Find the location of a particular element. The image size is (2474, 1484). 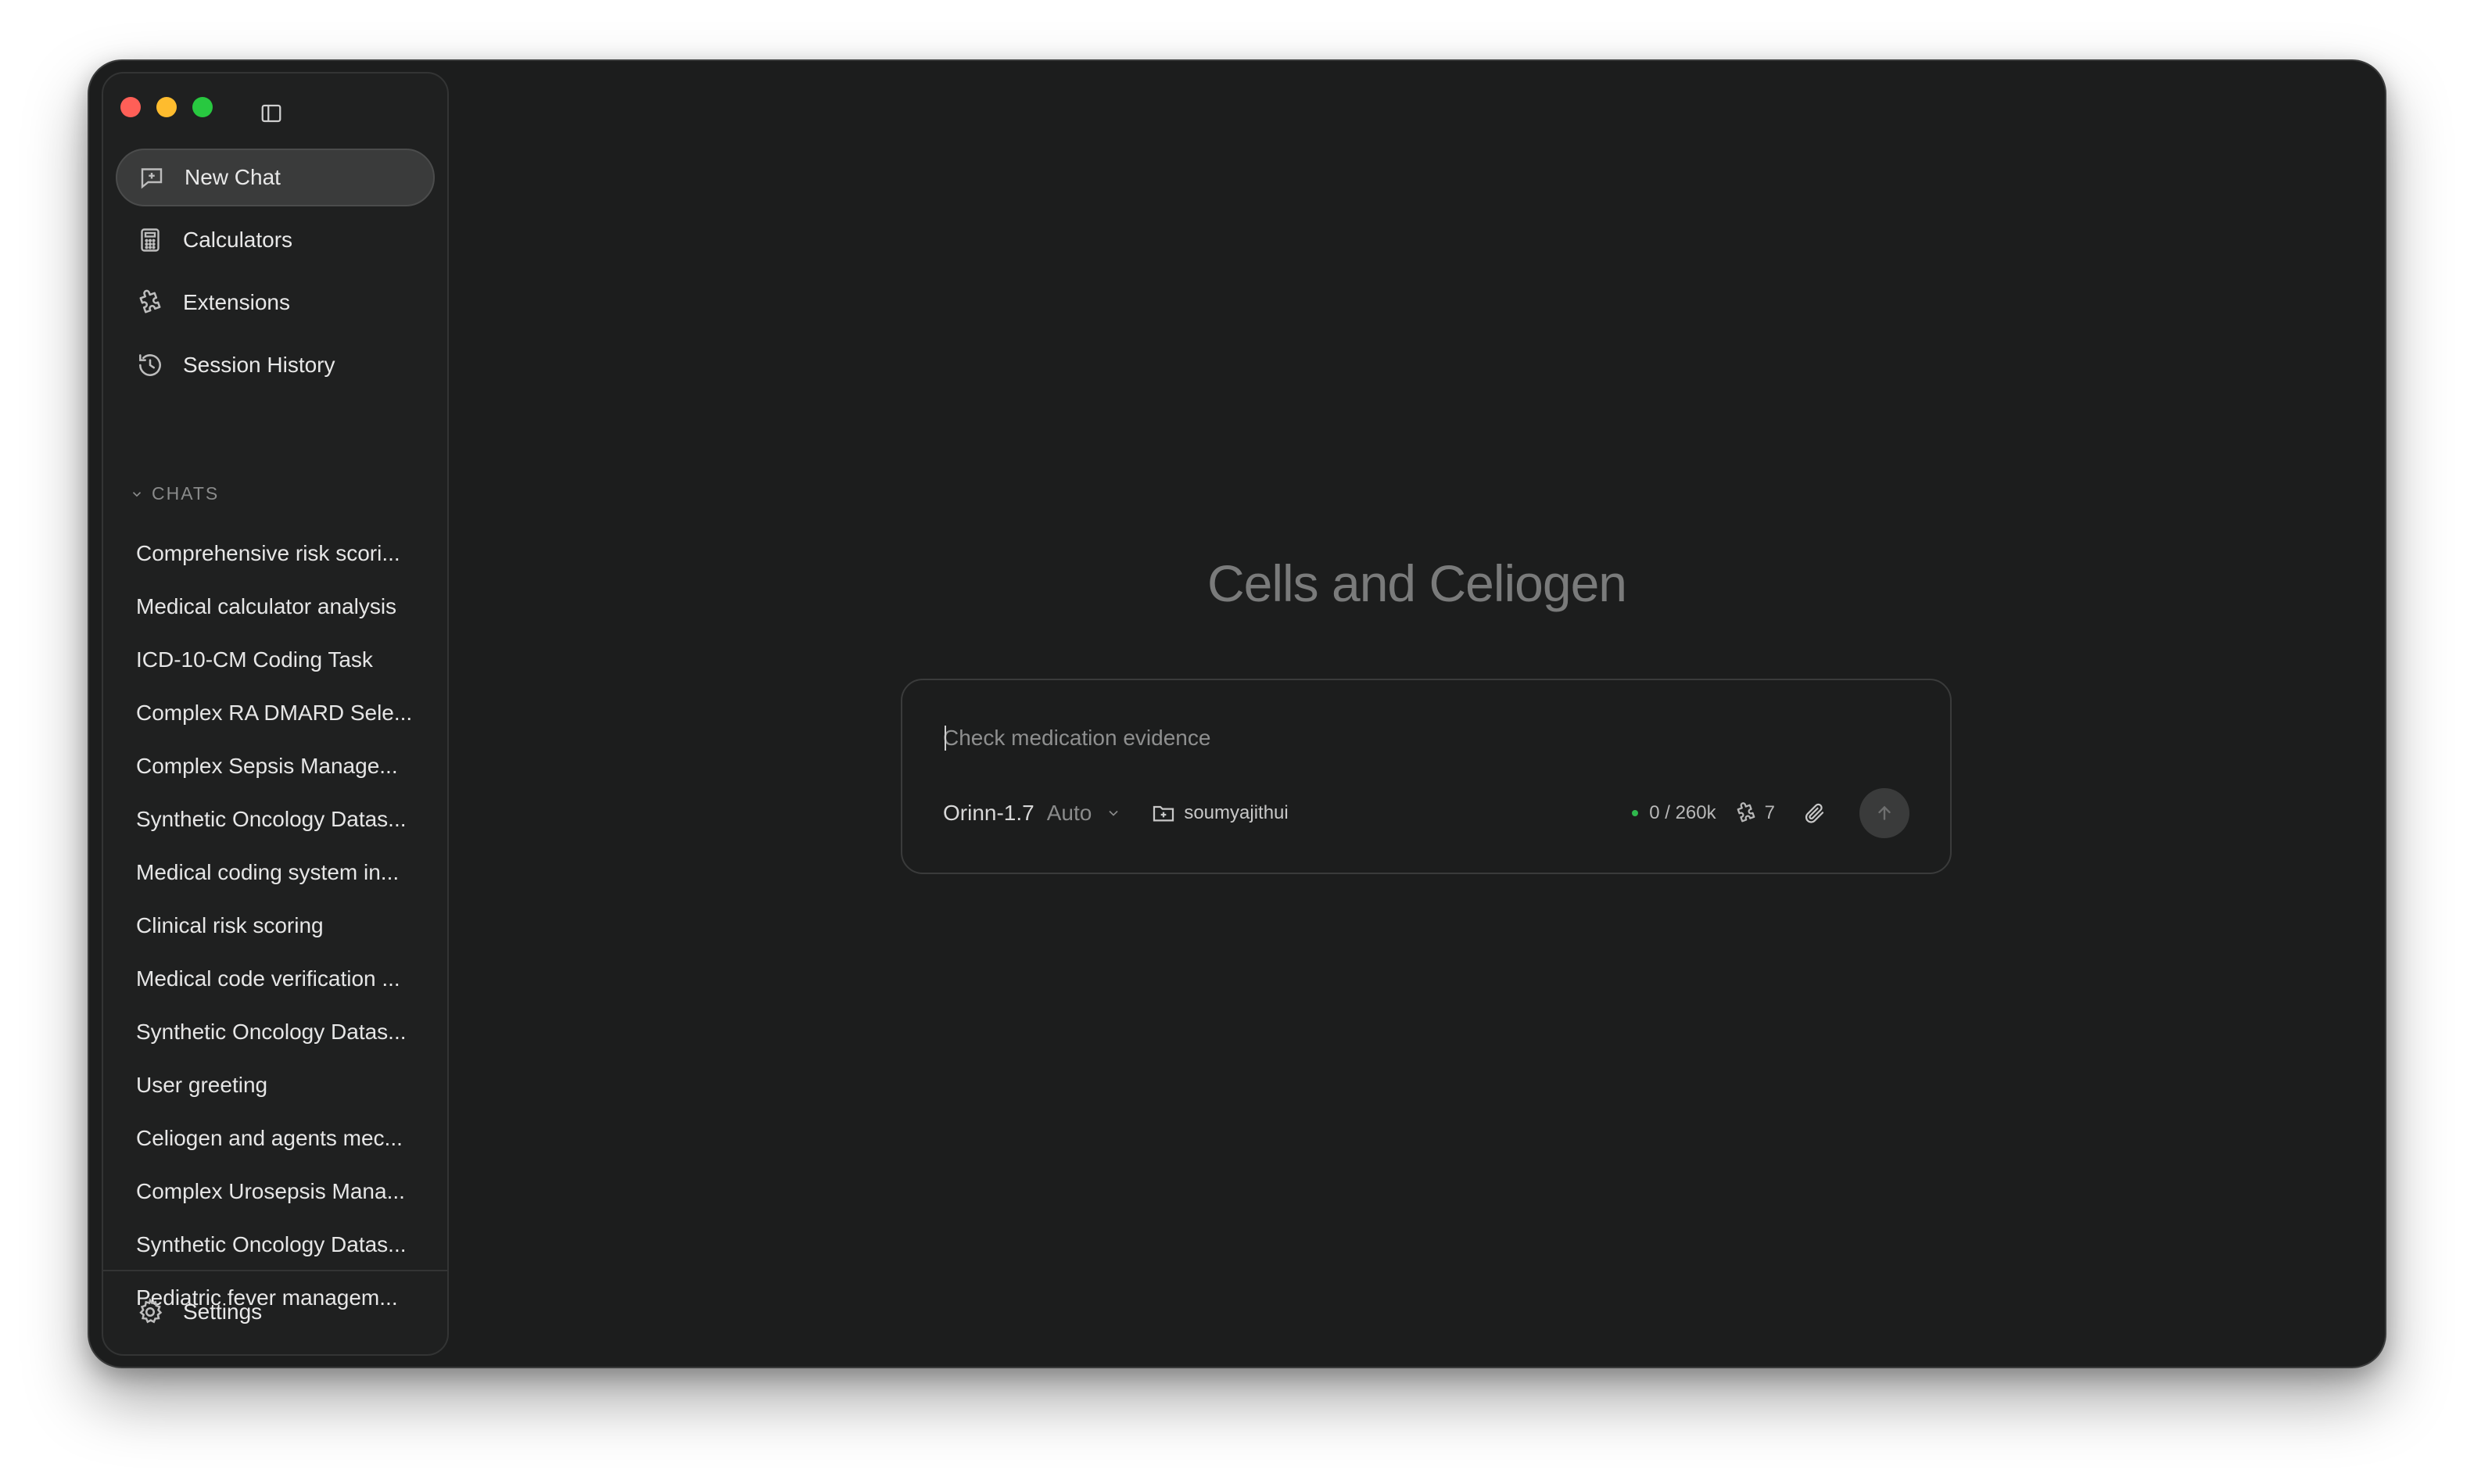

chat-list-item: Clinical risk scoring is located at coordinates (284, 925).